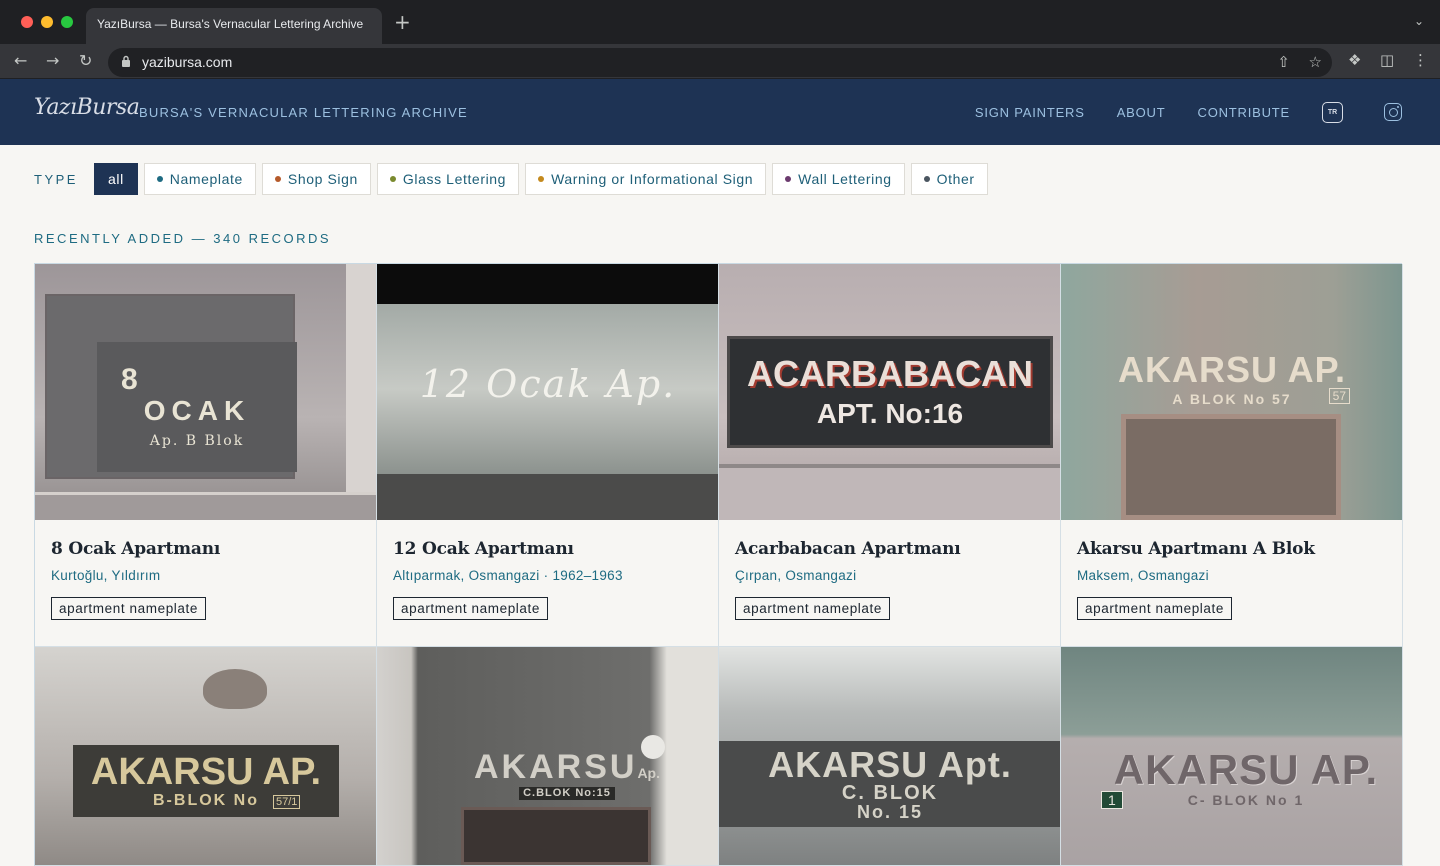 The height and width of the screenshot is (866, 1440). I want to click on site-tagline: BURSA'S VERNACULAR LETTERING ARCHIVE, so click(303, 112).